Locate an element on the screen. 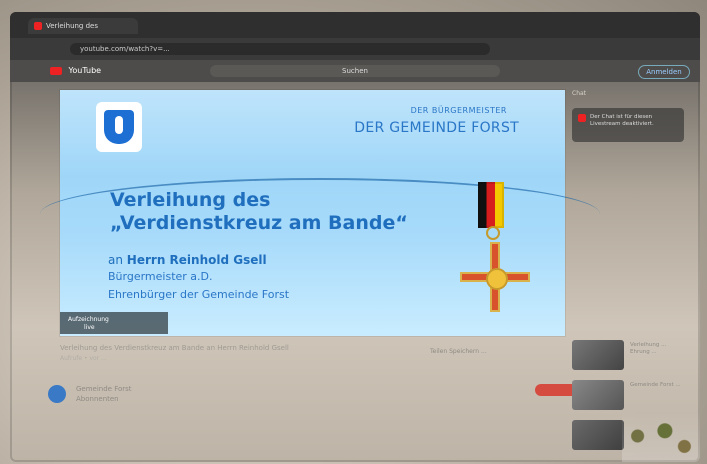 This screenshot has width=707, height=464. avatar is located at coordinates (57, 394).